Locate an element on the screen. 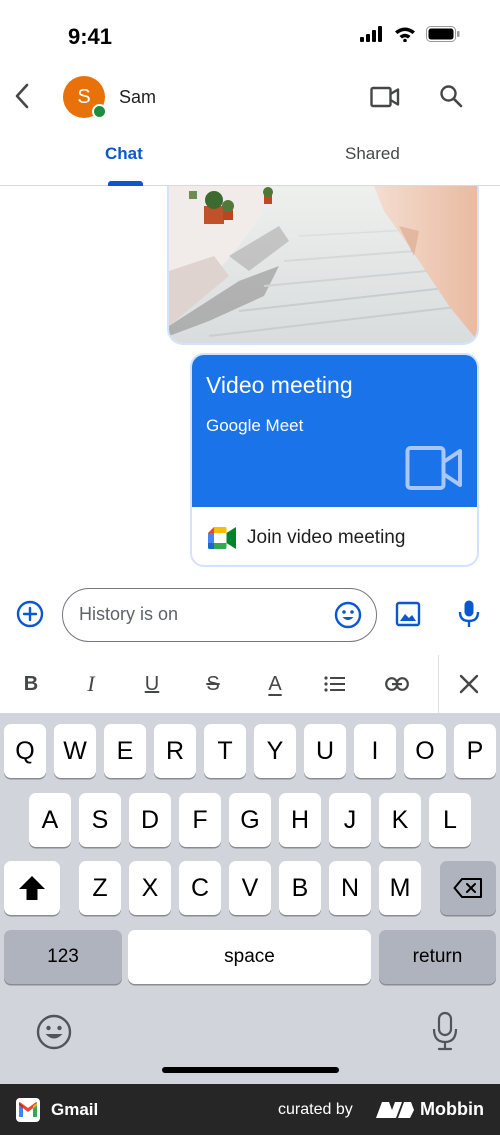  key-l: L is located at coordinates (450, 820).